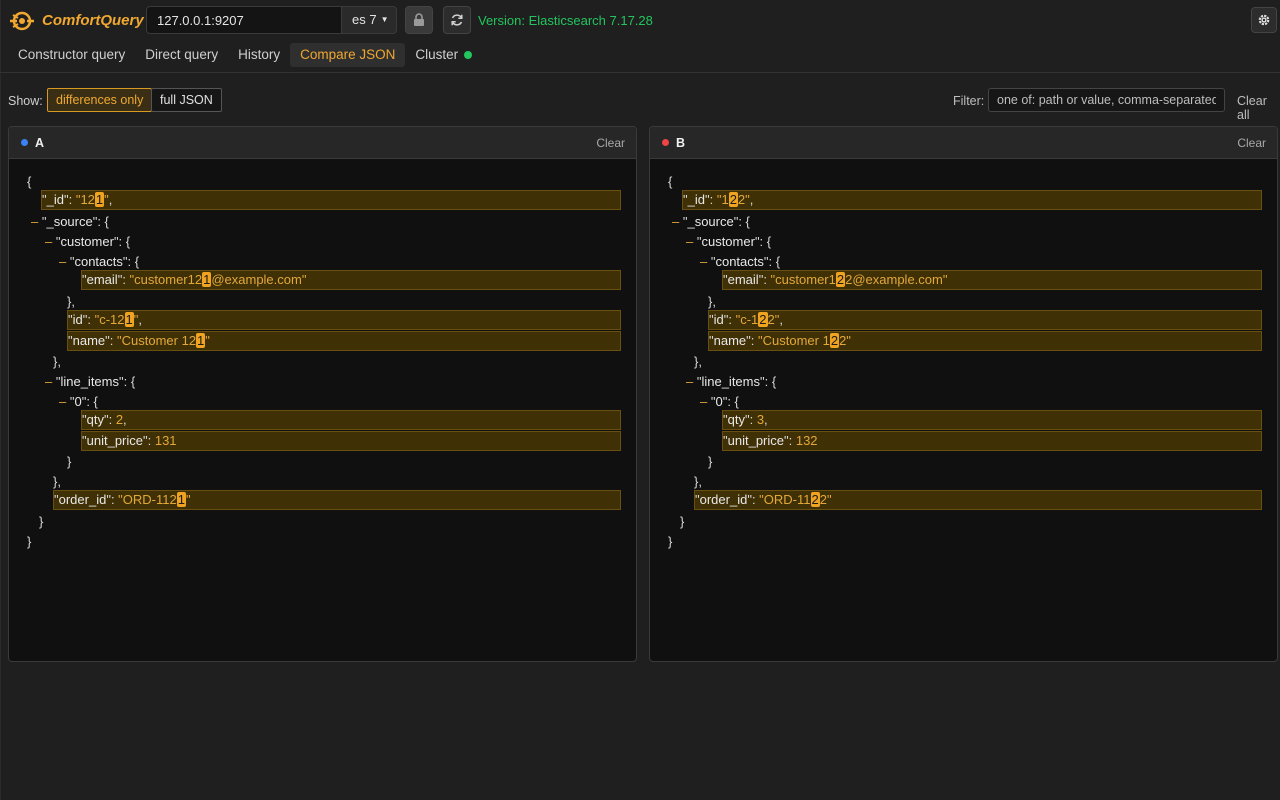 The height and width of the screenshot is (800, 1280). What do you see at coordinates (369, 20) in the screenshot?
I see `es-version-select: es 7 ▼` at bounding box center [369, 20].